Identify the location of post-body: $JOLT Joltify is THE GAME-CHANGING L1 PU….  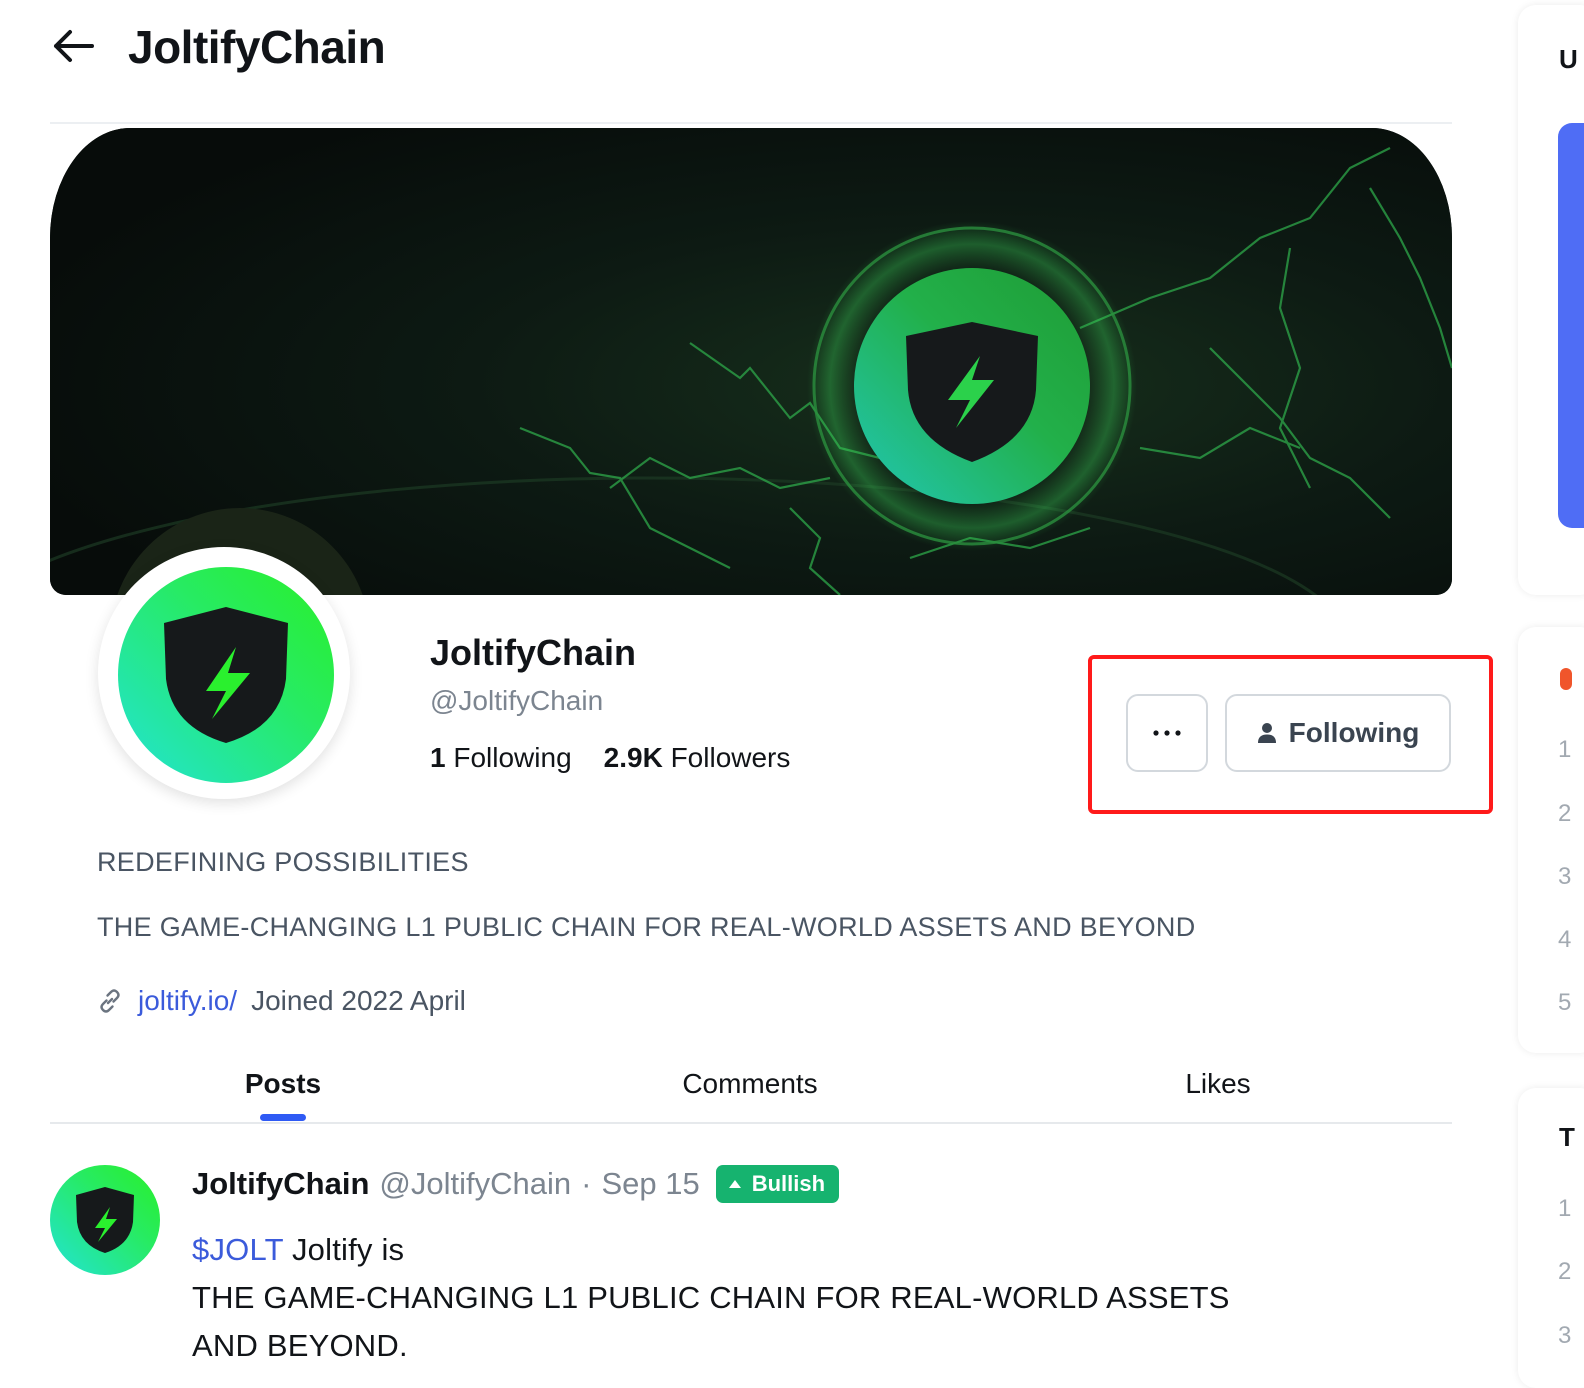
(742, 1298).